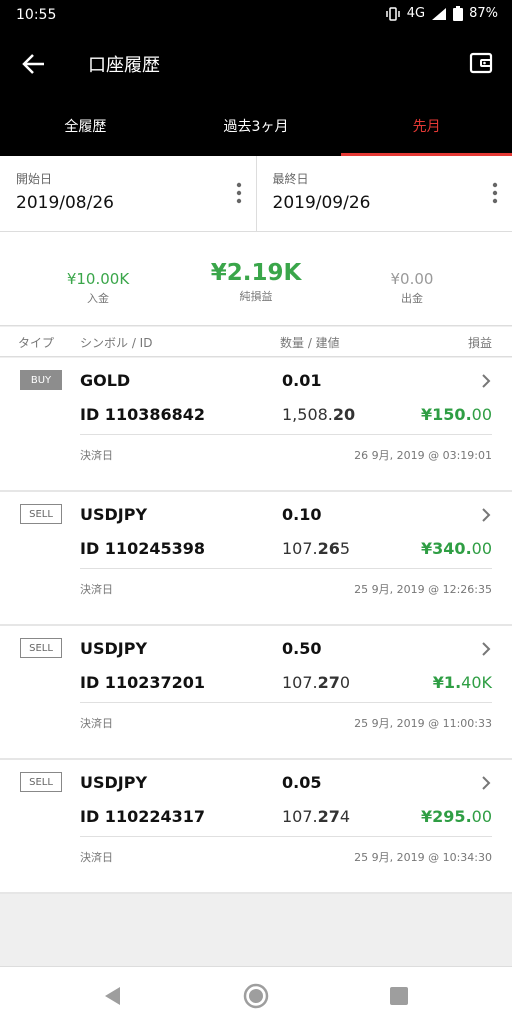 This screenshot has width=512, height=1024. I want to click on battery-level: 87%, so click(483, 13).